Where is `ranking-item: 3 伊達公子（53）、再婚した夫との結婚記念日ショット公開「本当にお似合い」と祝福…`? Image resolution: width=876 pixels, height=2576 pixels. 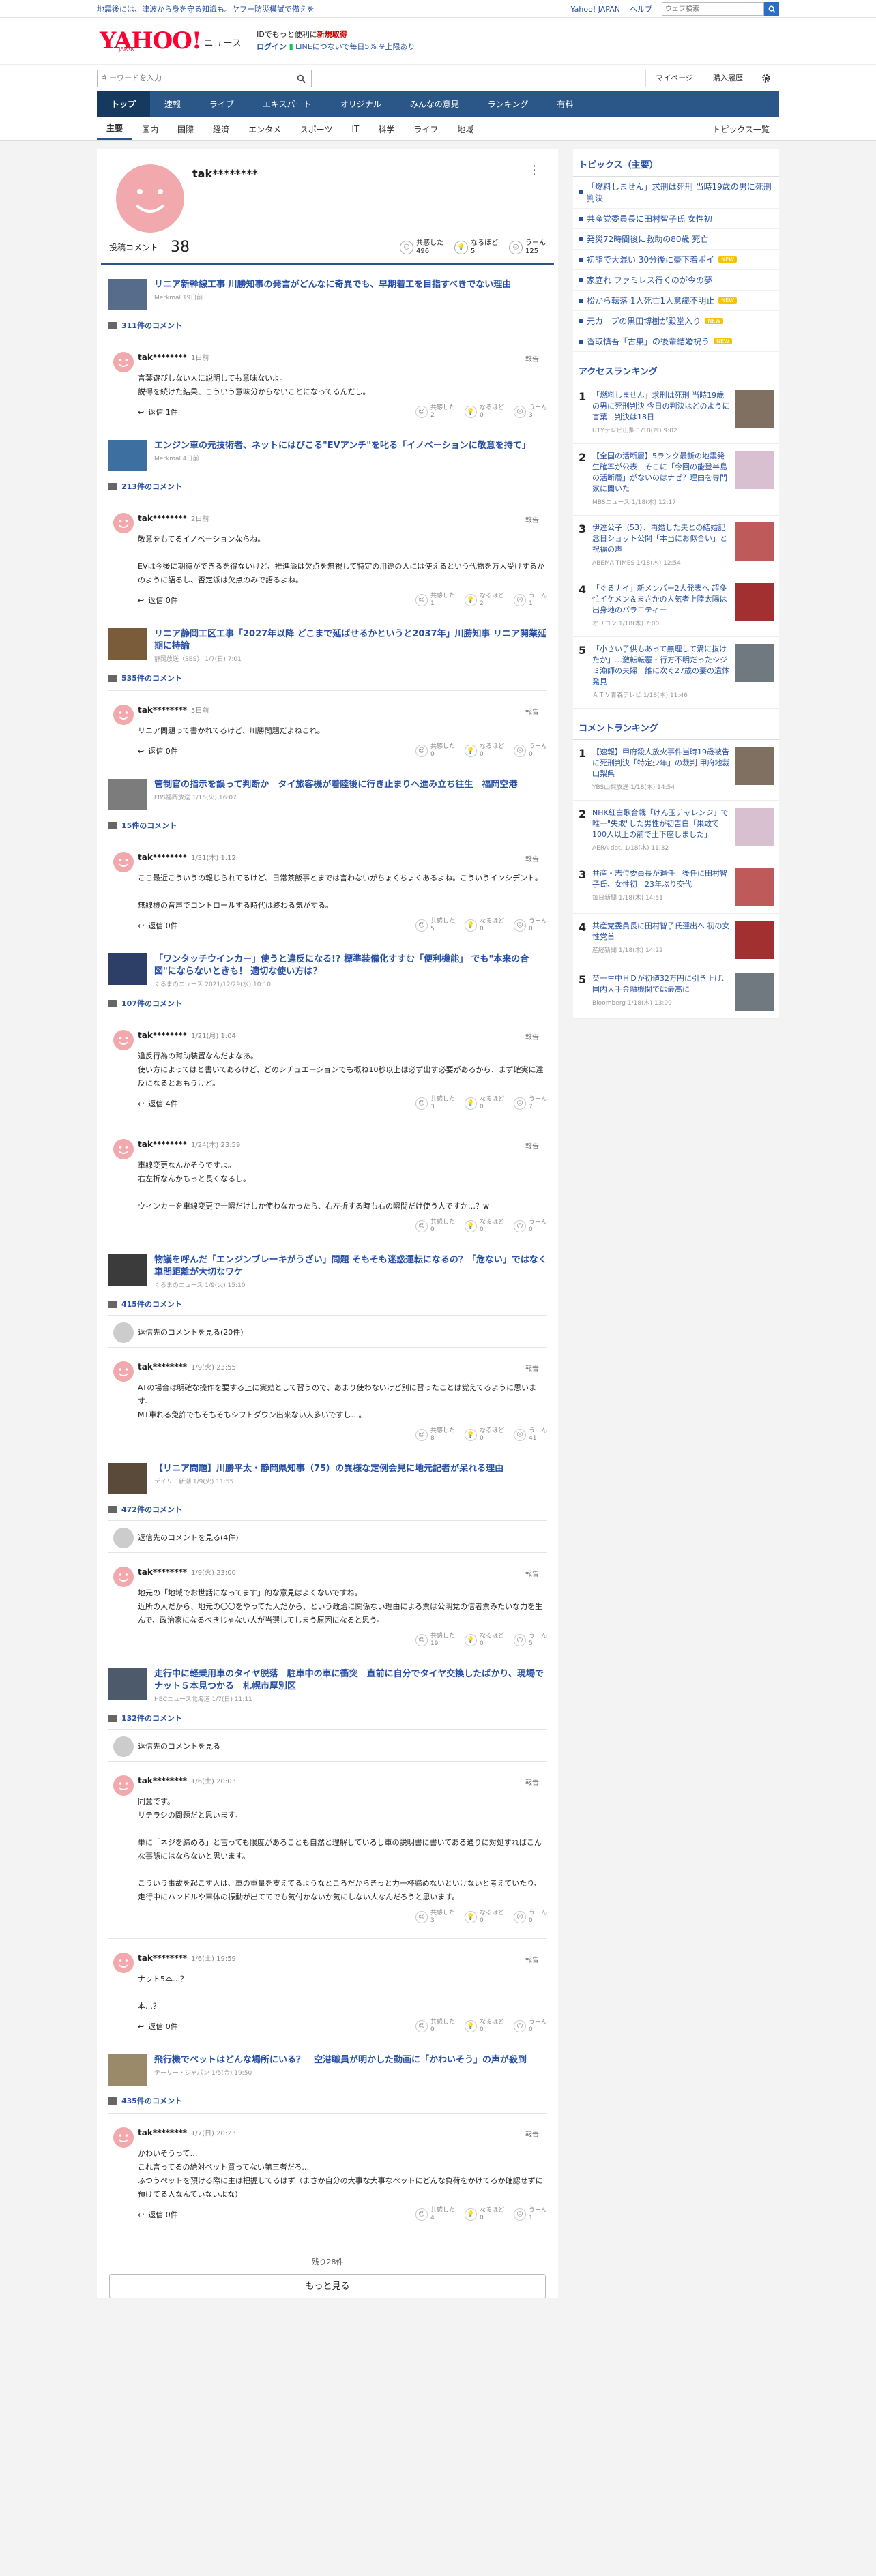
ranking-item: 3 伊達公子（53）、再婚した夫との結婚記念日ショット公開「本当にお似合い」と祝福… is located at coordinates (676, 546).